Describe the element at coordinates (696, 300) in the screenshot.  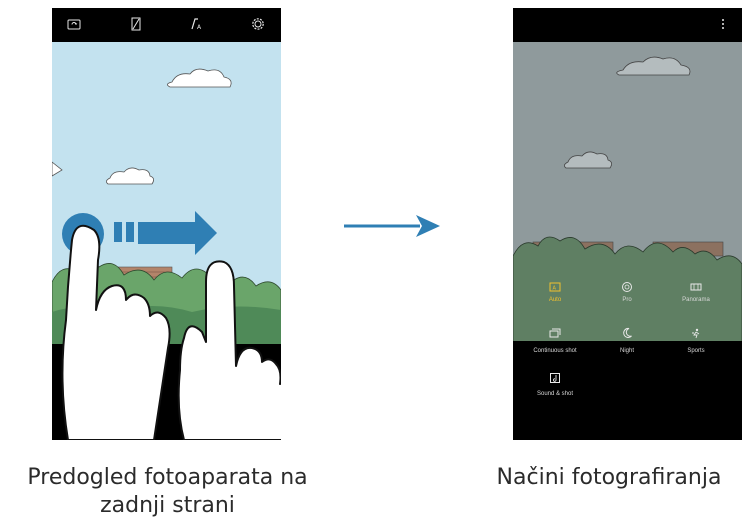
I see `mode-label: Panorama` at that location.